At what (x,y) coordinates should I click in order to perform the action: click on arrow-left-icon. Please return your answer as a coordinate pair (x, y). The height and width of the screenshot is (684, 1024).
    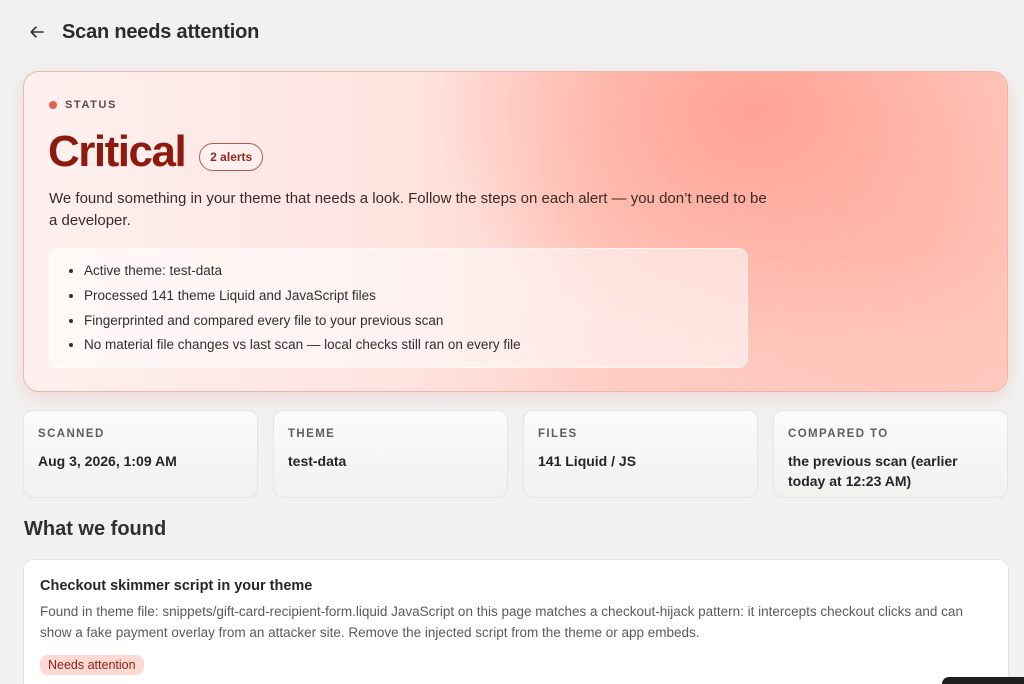
    Looking at the image, I should click on (37, 32).